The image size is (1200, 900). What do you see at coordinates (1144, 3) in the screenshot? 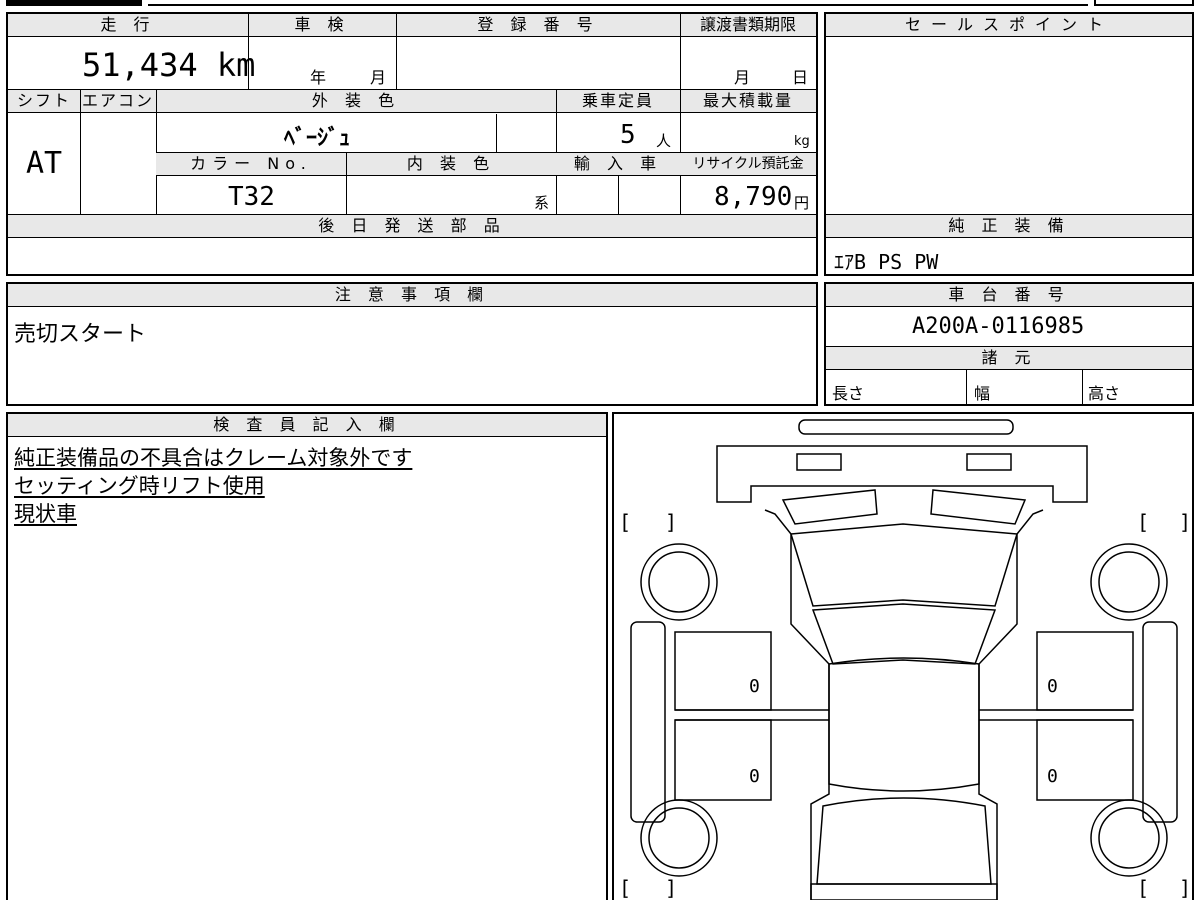
I see `top-strip-box` at bounding box center [1144, 3].